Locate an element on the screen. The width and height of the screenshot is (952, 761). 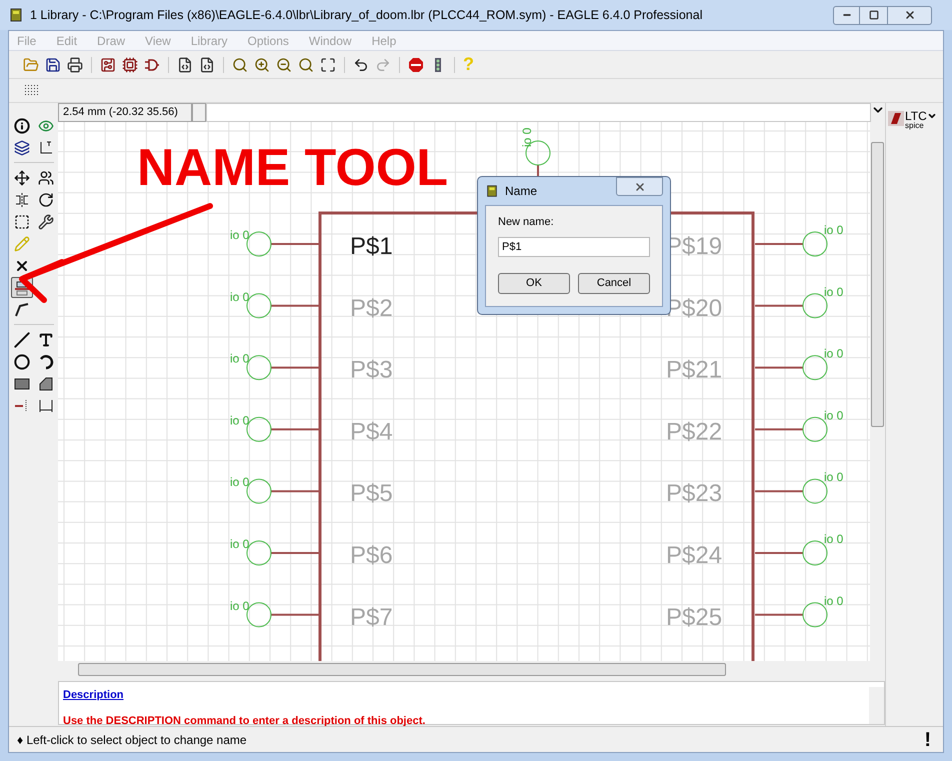
save-icon is located at coordinates (53, 64).